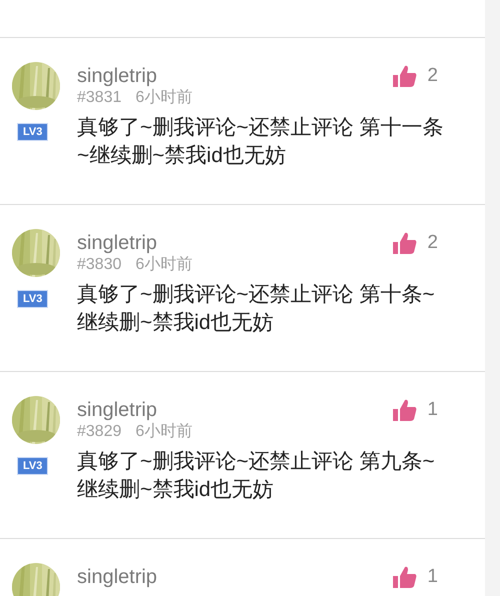  What do you see at coordinates (99, 265) in the screenshot?
I see `comment-number: #3830` at bounding box center [99, 265].